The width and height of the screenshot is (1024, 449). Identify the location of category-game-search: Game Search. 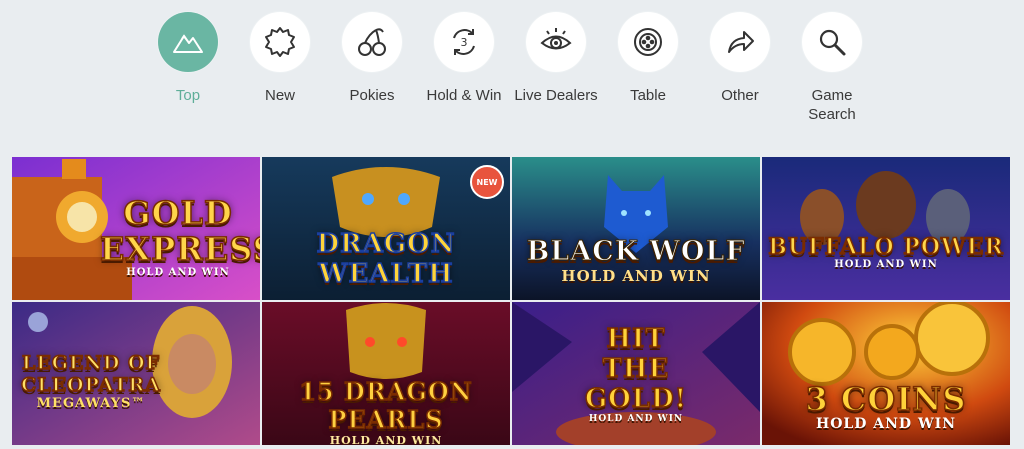
(832, 68).